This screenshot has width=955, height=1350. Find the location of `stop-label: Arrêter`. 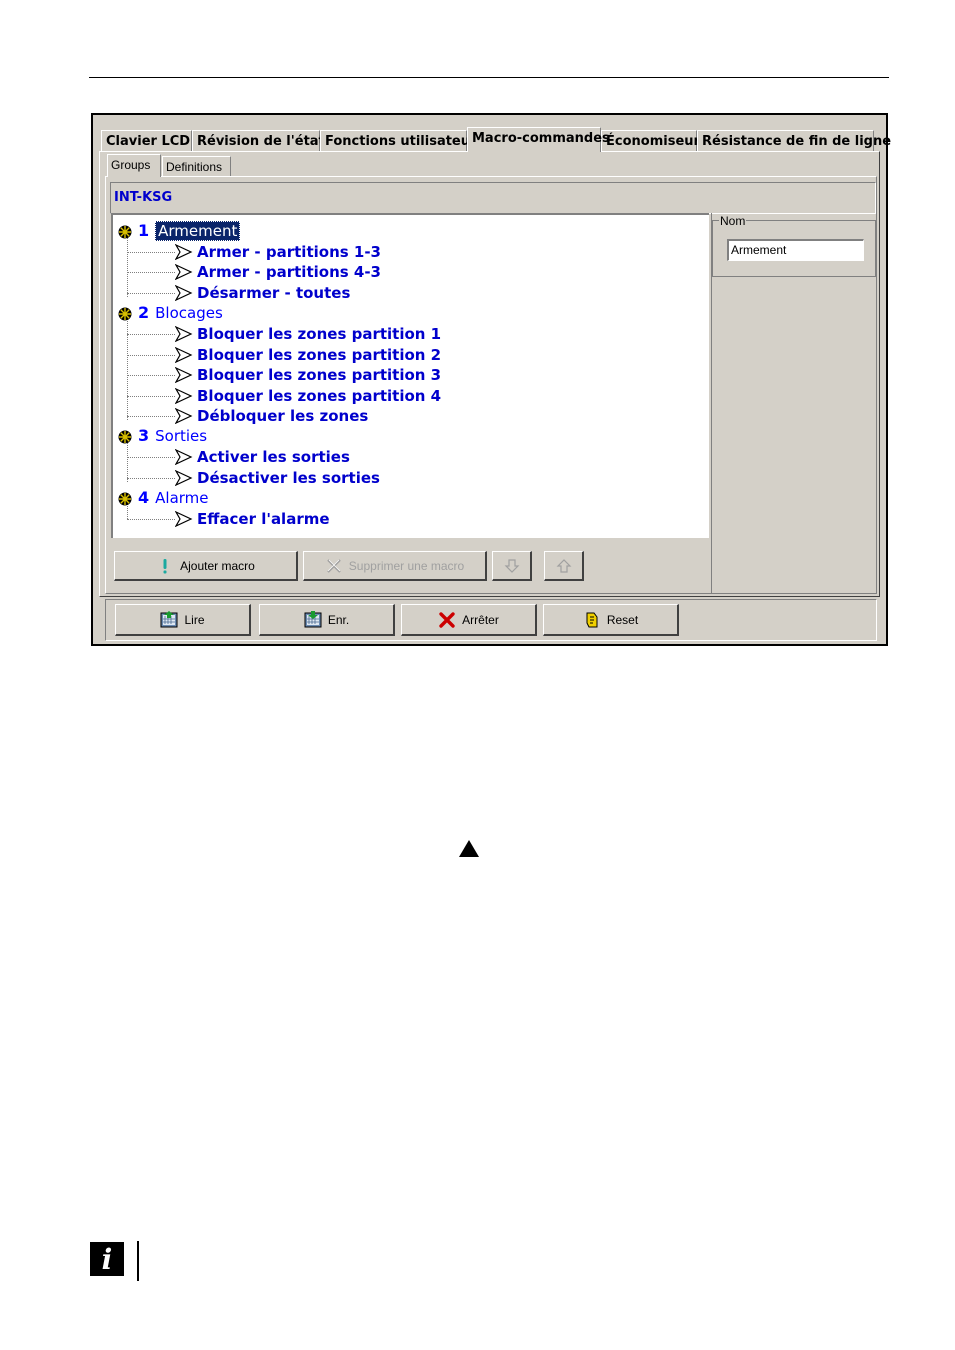

stop-label: Arrêter is located at coordinates (480, 619).